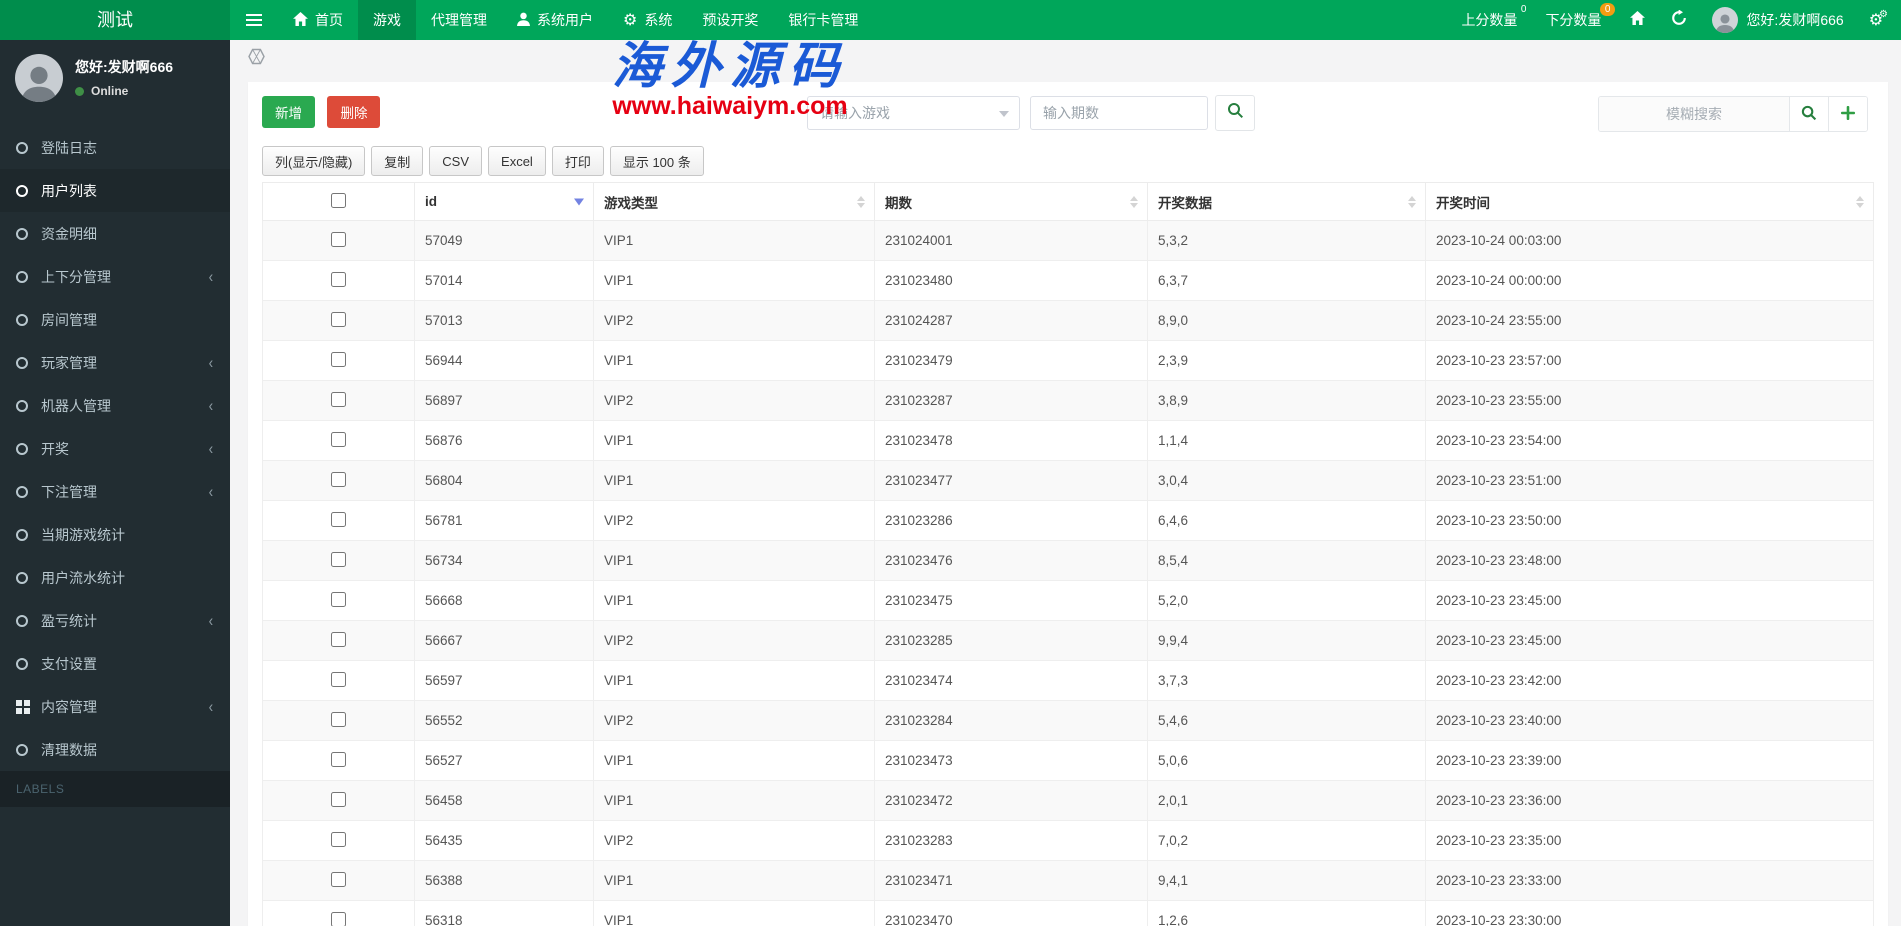 This screenshot has height=926, width=1901. I want to click on column-header-draw-time: 开奖时间, so click(1649, 201).